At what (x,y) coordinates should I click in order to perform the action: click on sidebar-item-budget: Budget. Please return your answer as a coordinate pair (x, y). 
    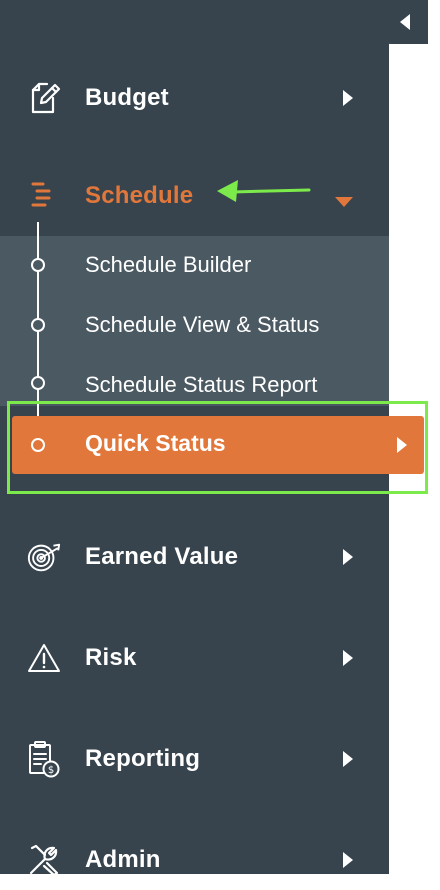
    Looking at the image, I should click on (194, 98).